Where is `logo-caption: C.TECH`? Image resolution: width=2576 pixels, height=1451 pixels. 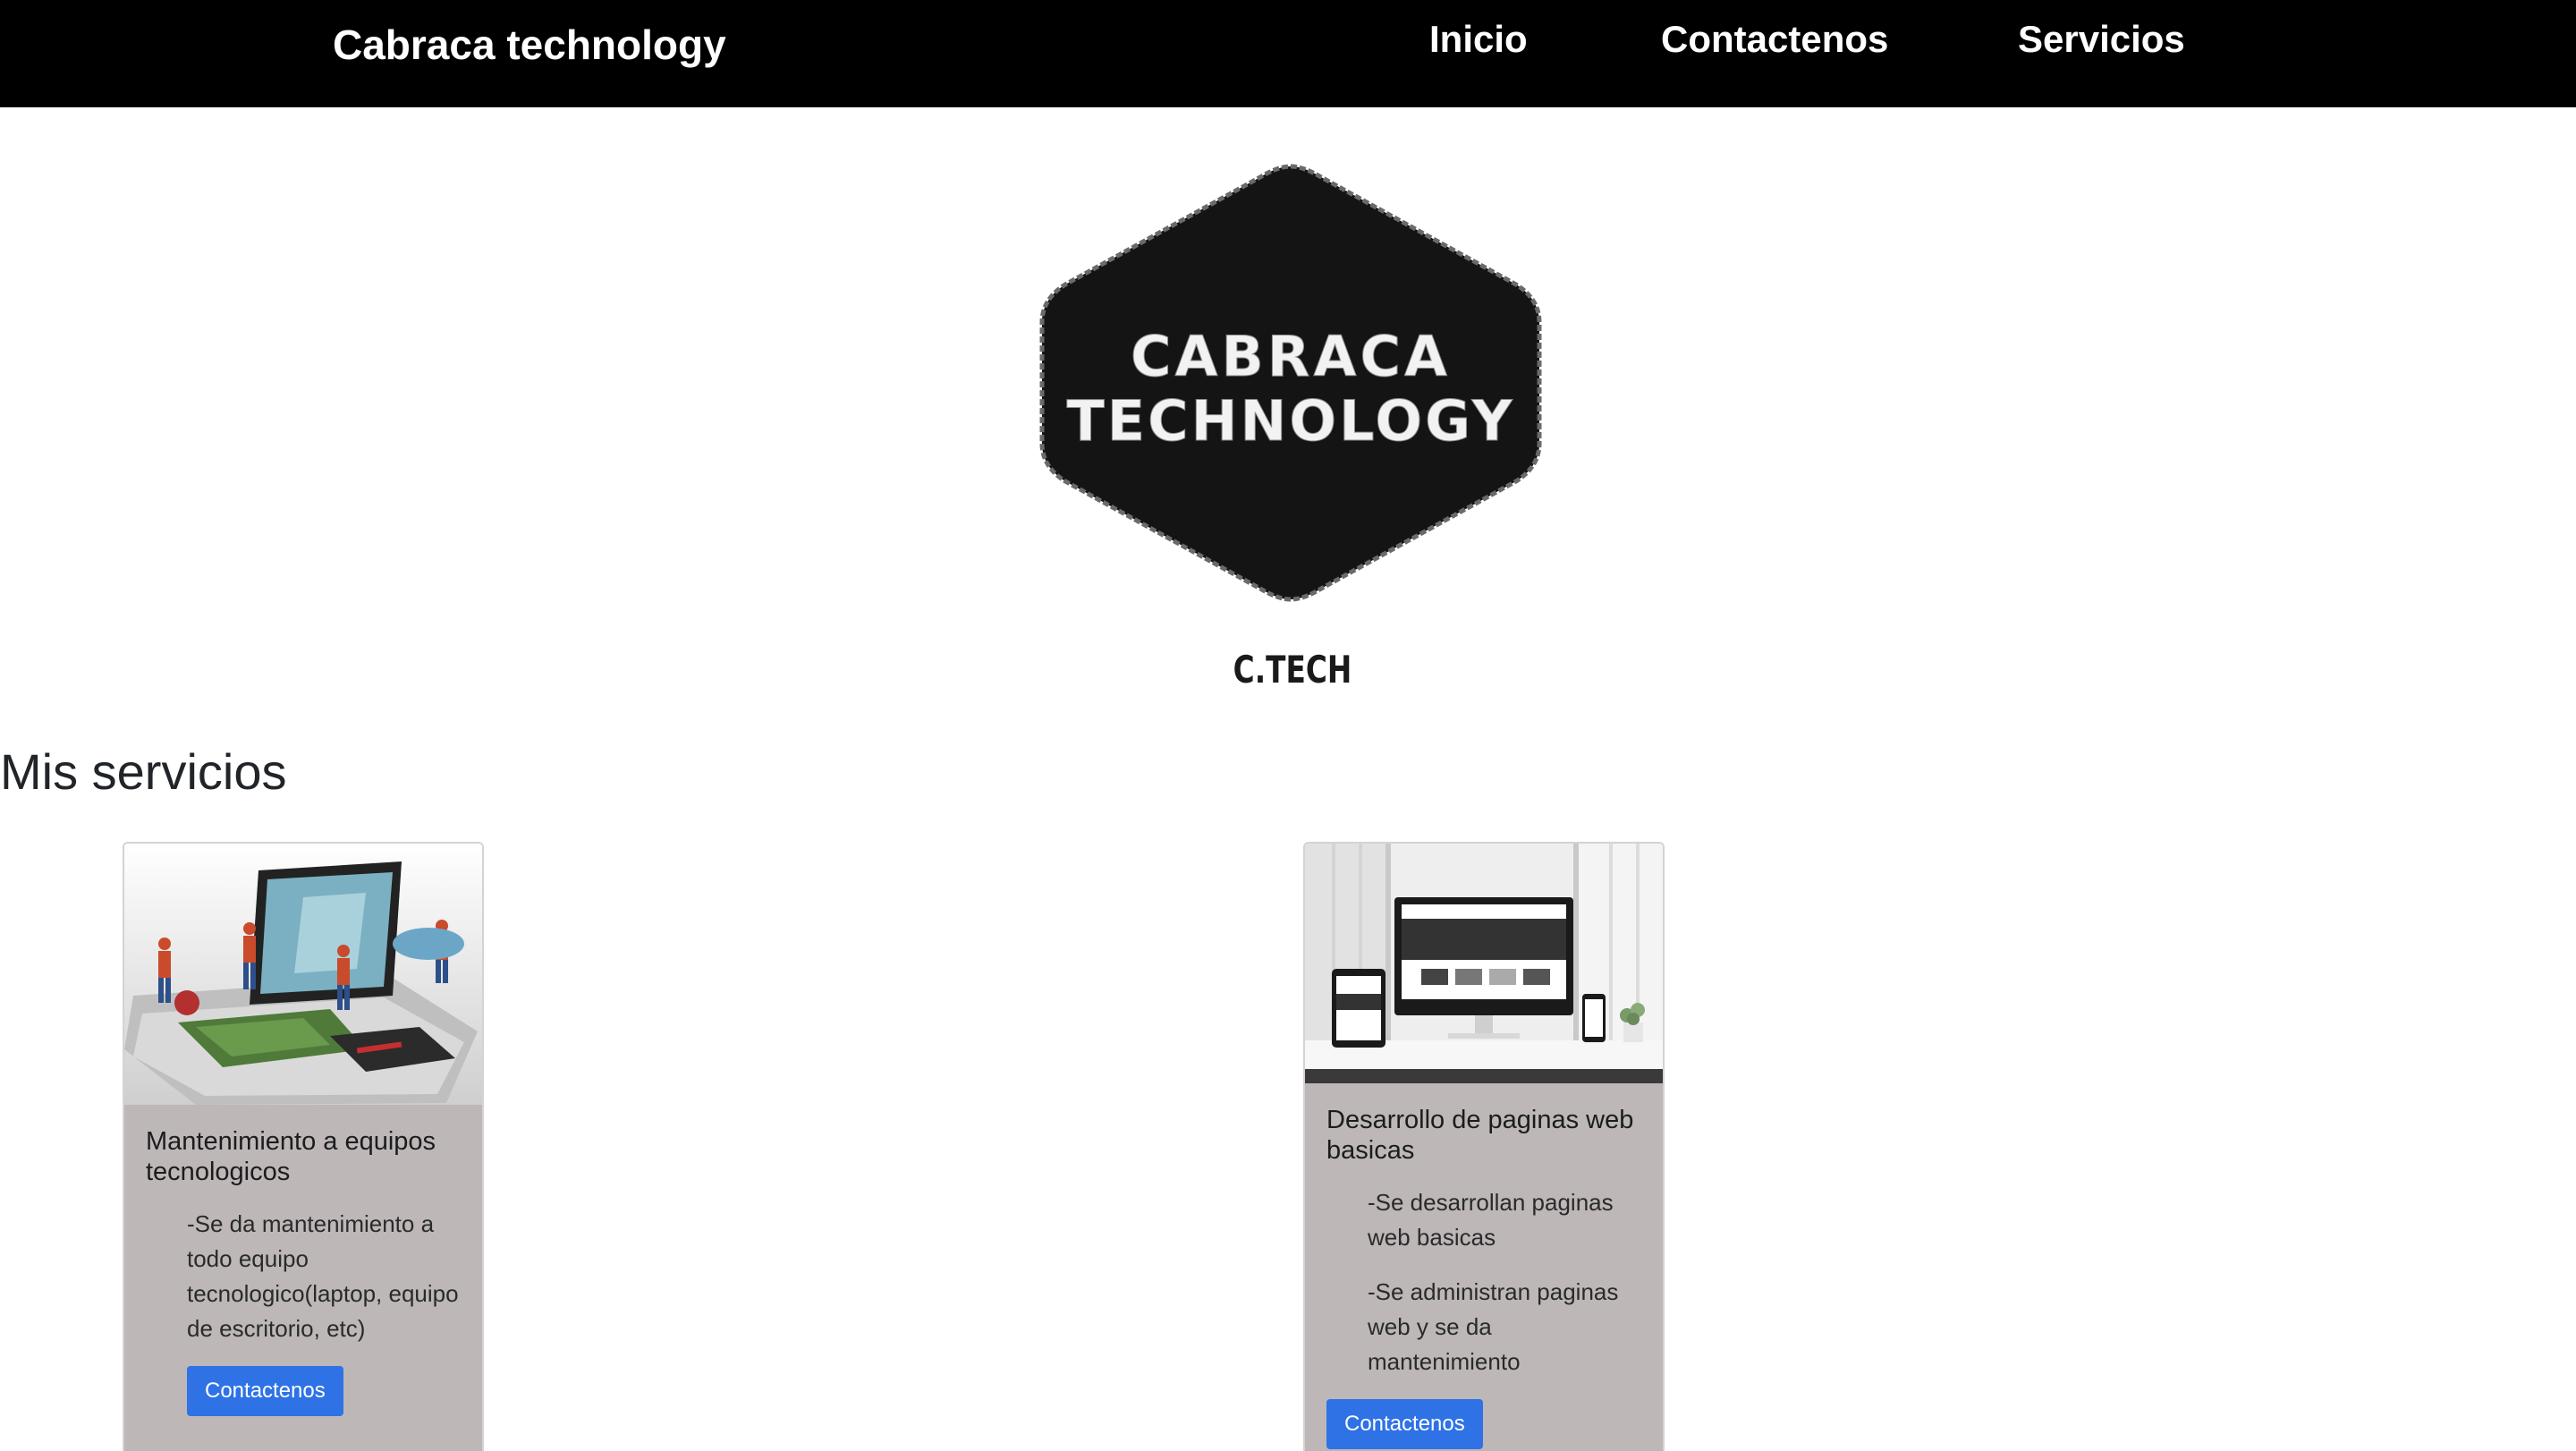 logo-caption: C.TECH is located at coordinates (1292, 670).